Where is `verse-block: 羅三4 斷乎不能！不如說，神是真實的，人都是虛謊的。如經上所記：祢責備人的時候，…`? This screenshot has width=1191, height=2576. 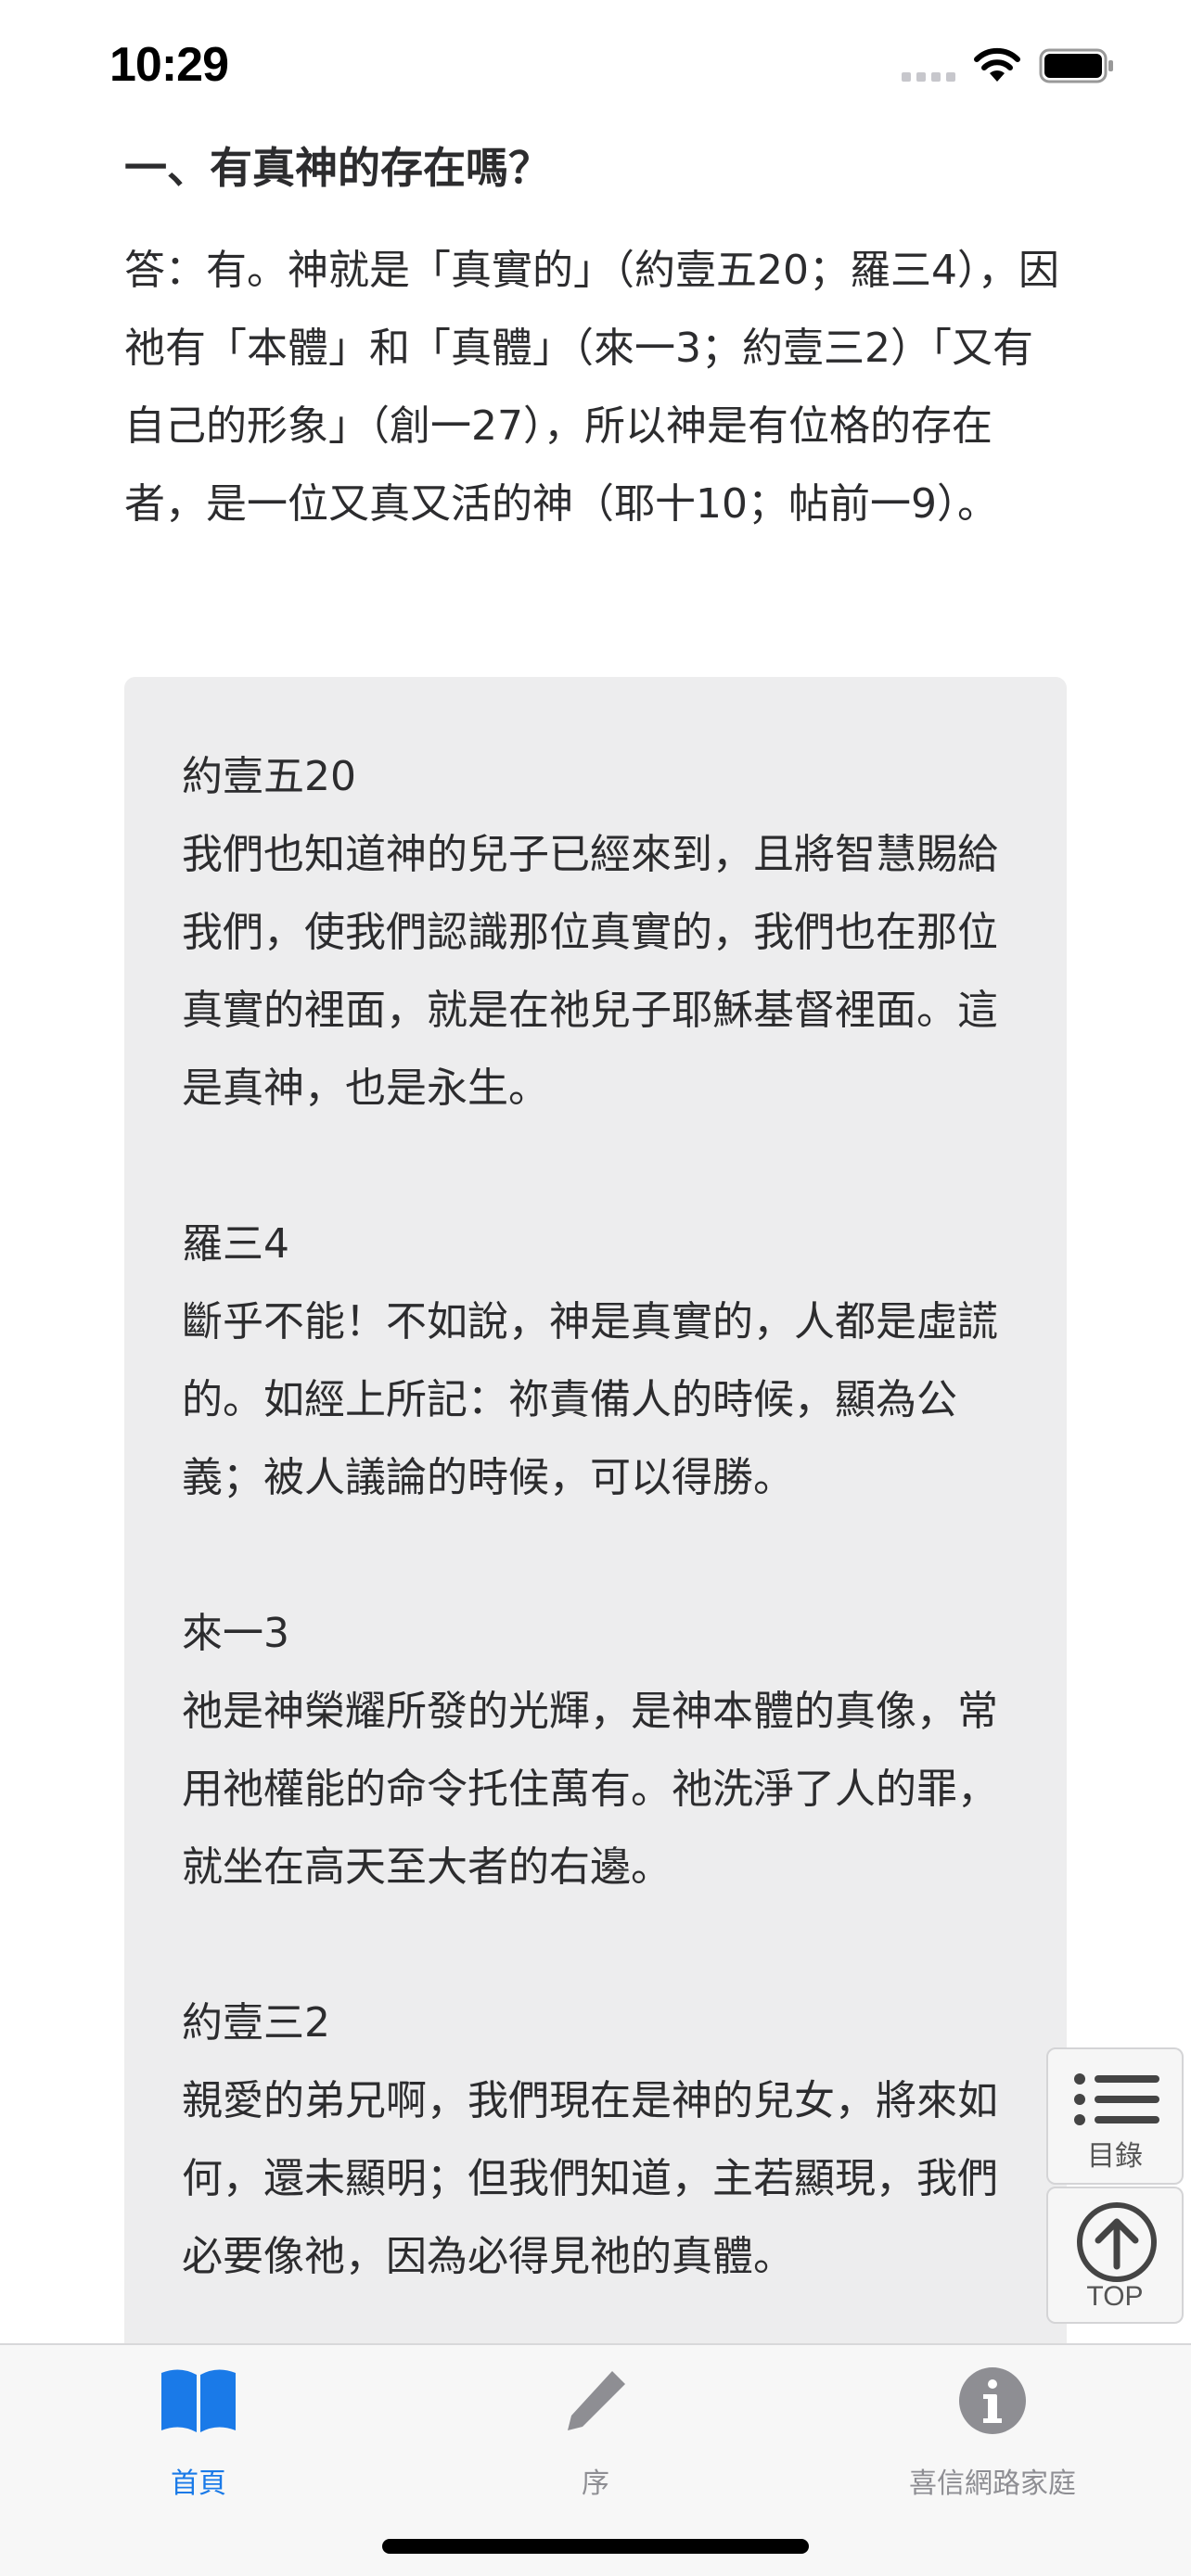
verse-block: 羅三4 斷乎不能！不如說，神是真實的，人都是虛謊的。如經上所記：祢責備人的時候，… is located at coordinates (599, 1361).